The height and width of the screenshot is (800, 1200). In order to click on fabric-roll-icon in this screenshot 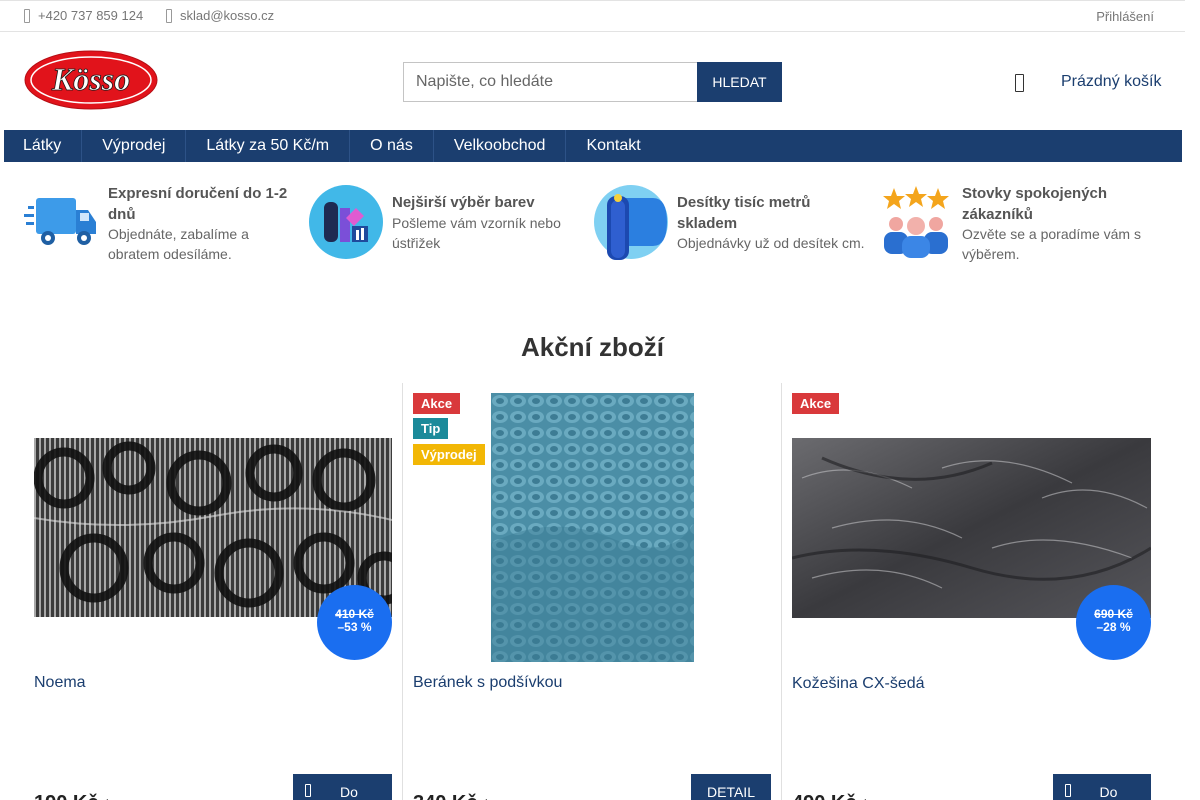, I will do `click(631, 222)`.